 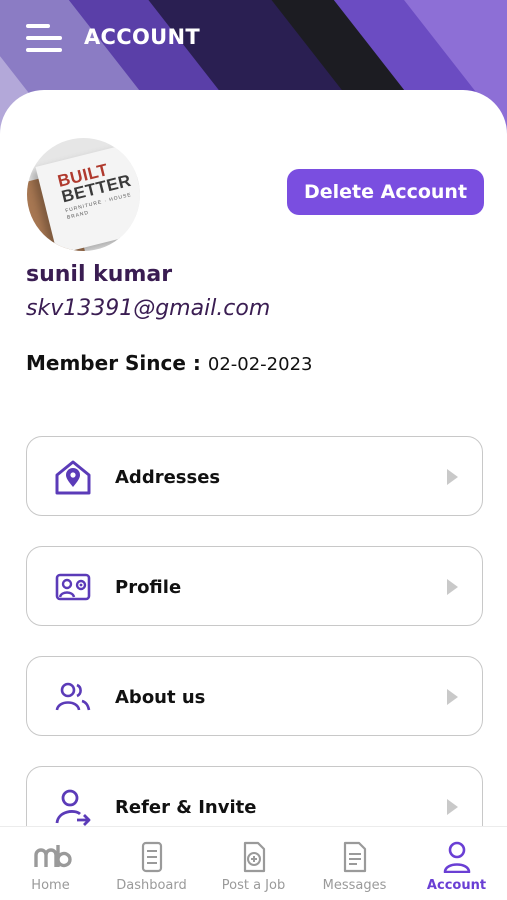 I want to click on nav-messages: Messages, so click(x=354, y=863).